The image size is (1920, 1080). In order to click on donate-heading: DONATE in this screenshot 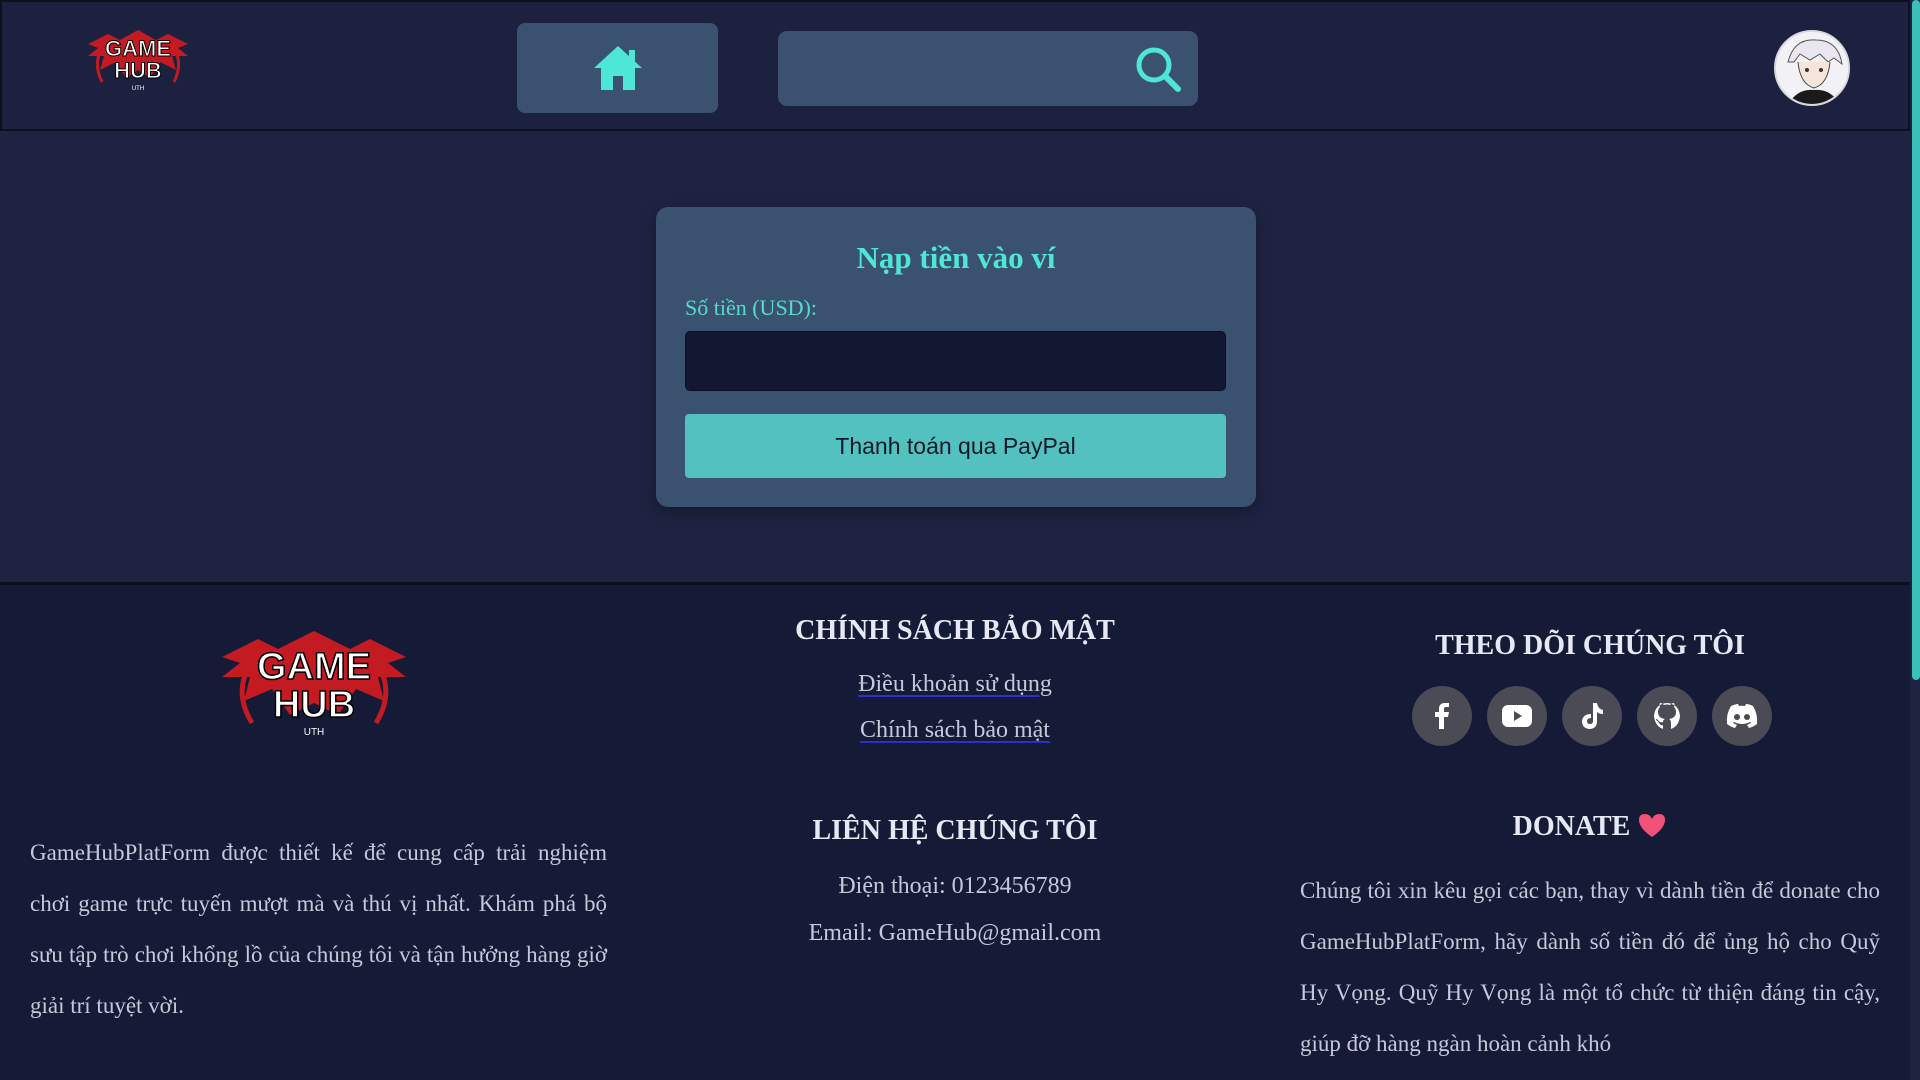, I will do `click(1590, 827)`.